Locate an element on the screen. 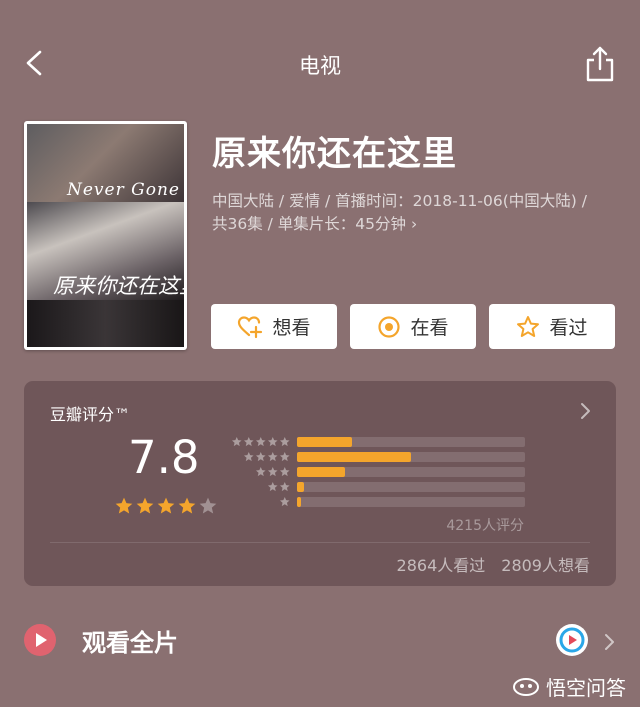 The height and width of the screenshot is (707, 640). audience-stats: 2864人看过 2809人想看 is located at coordinates (485, 564).